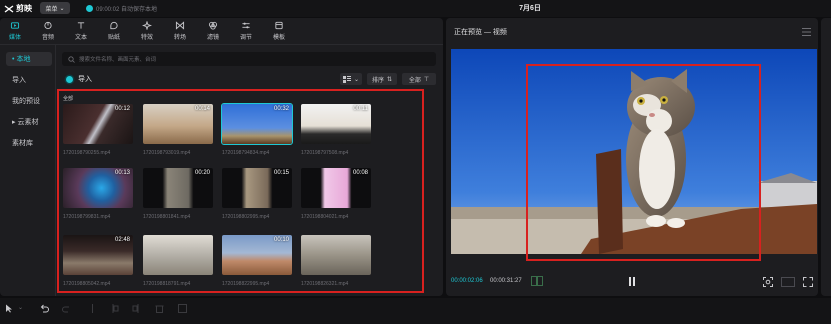  What do you see at coordinates (69, 79) in the screenshot?
I see `import-icon` at bounding box center [69, 79].